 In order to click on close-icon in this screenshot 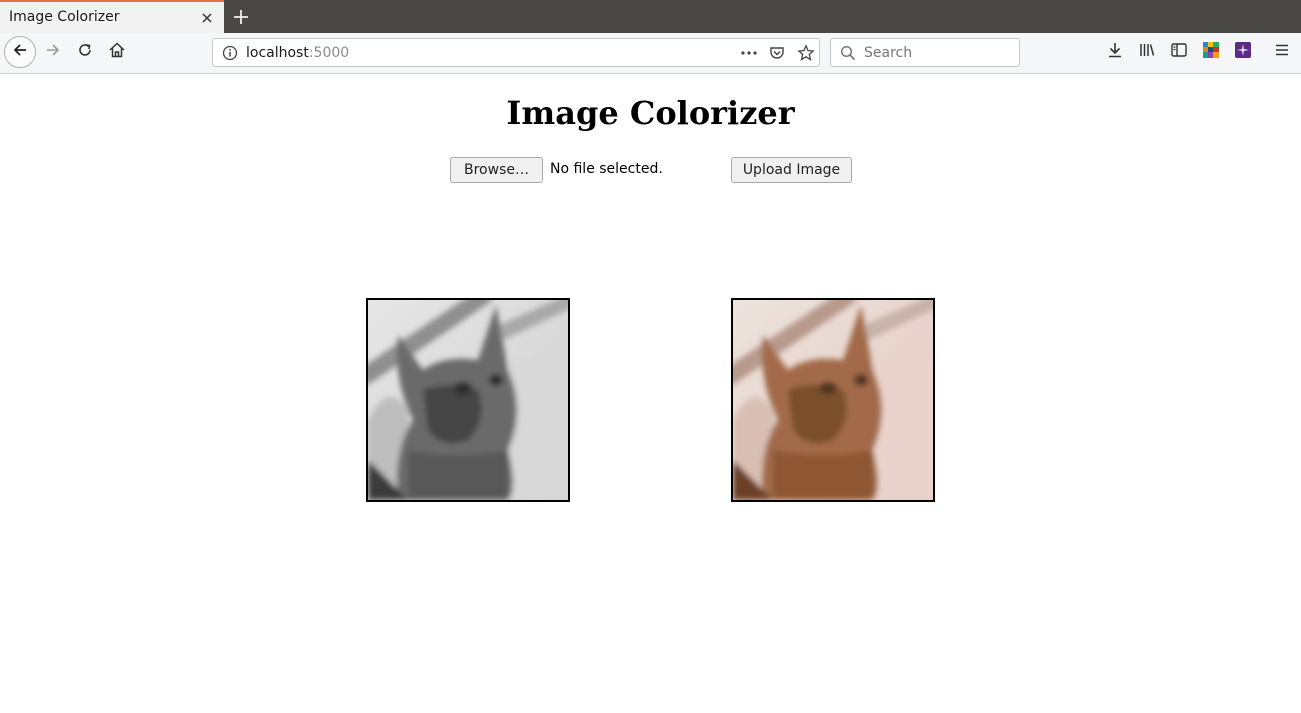, I will do `click(207, 18)`.